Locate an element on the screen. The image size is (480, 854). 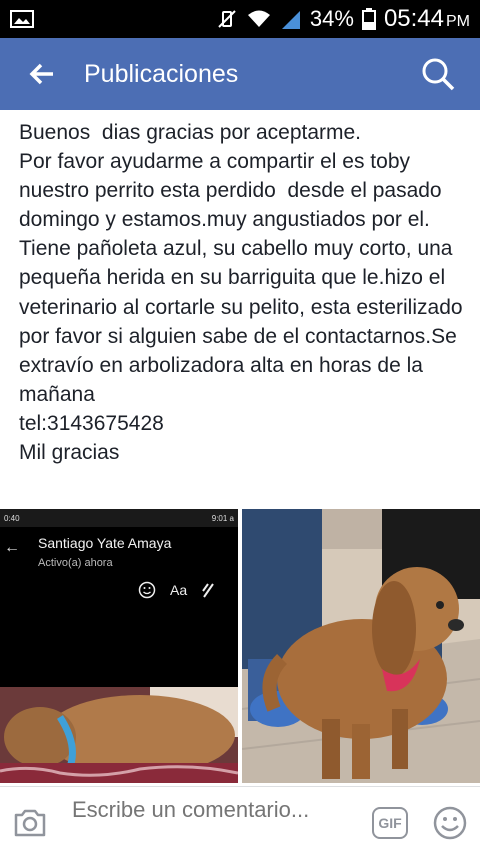
emoji-icon is located at coordinates (450, 823).